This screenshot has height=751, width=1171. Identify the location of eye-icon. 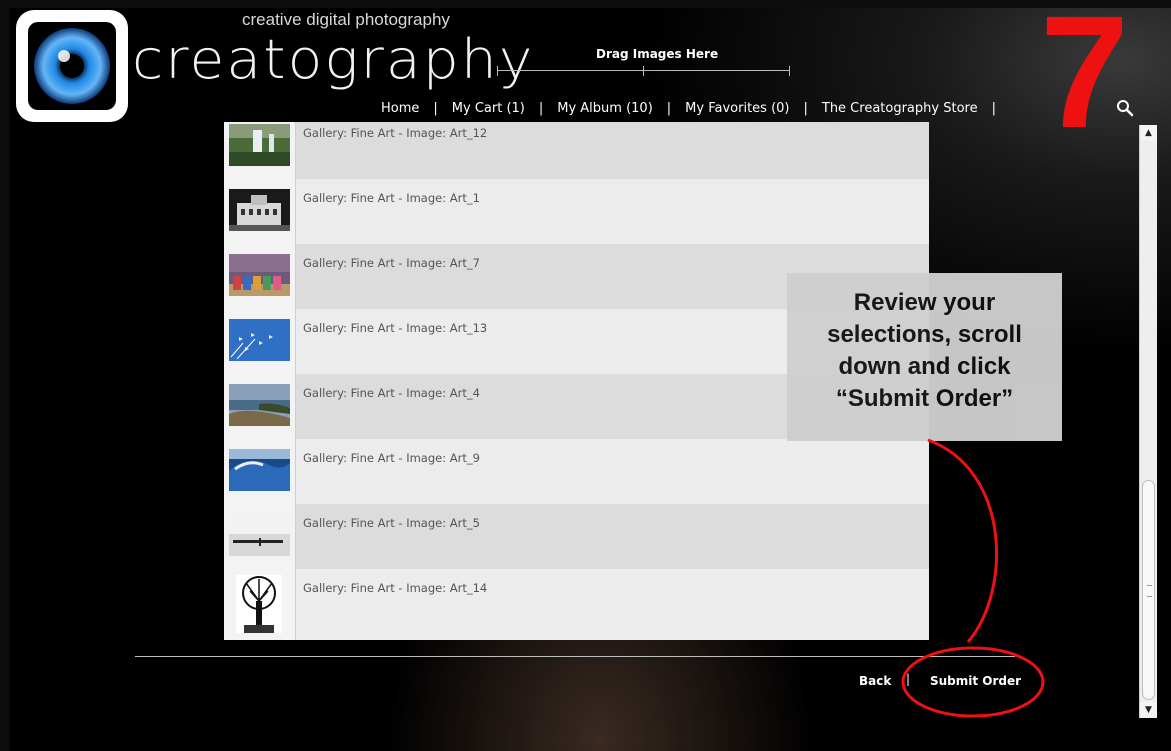
(72, 66).